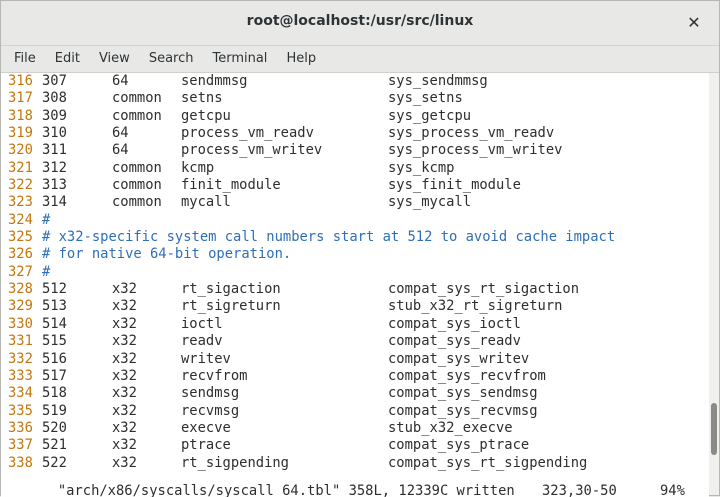 The height and width of the screenshot is (497, 720). I want to click on comment-line: 324 #, so click(311, 220).